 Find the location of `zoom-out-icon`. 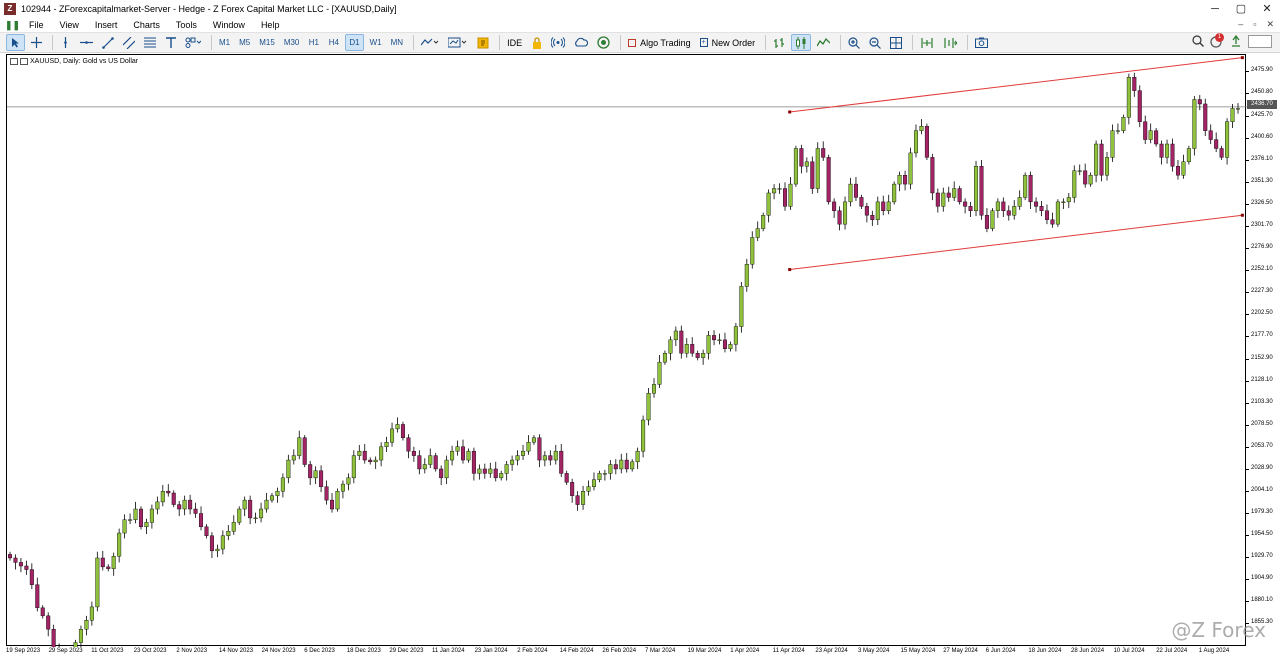

zoom-out-icon is located at coordinates (875, 42).